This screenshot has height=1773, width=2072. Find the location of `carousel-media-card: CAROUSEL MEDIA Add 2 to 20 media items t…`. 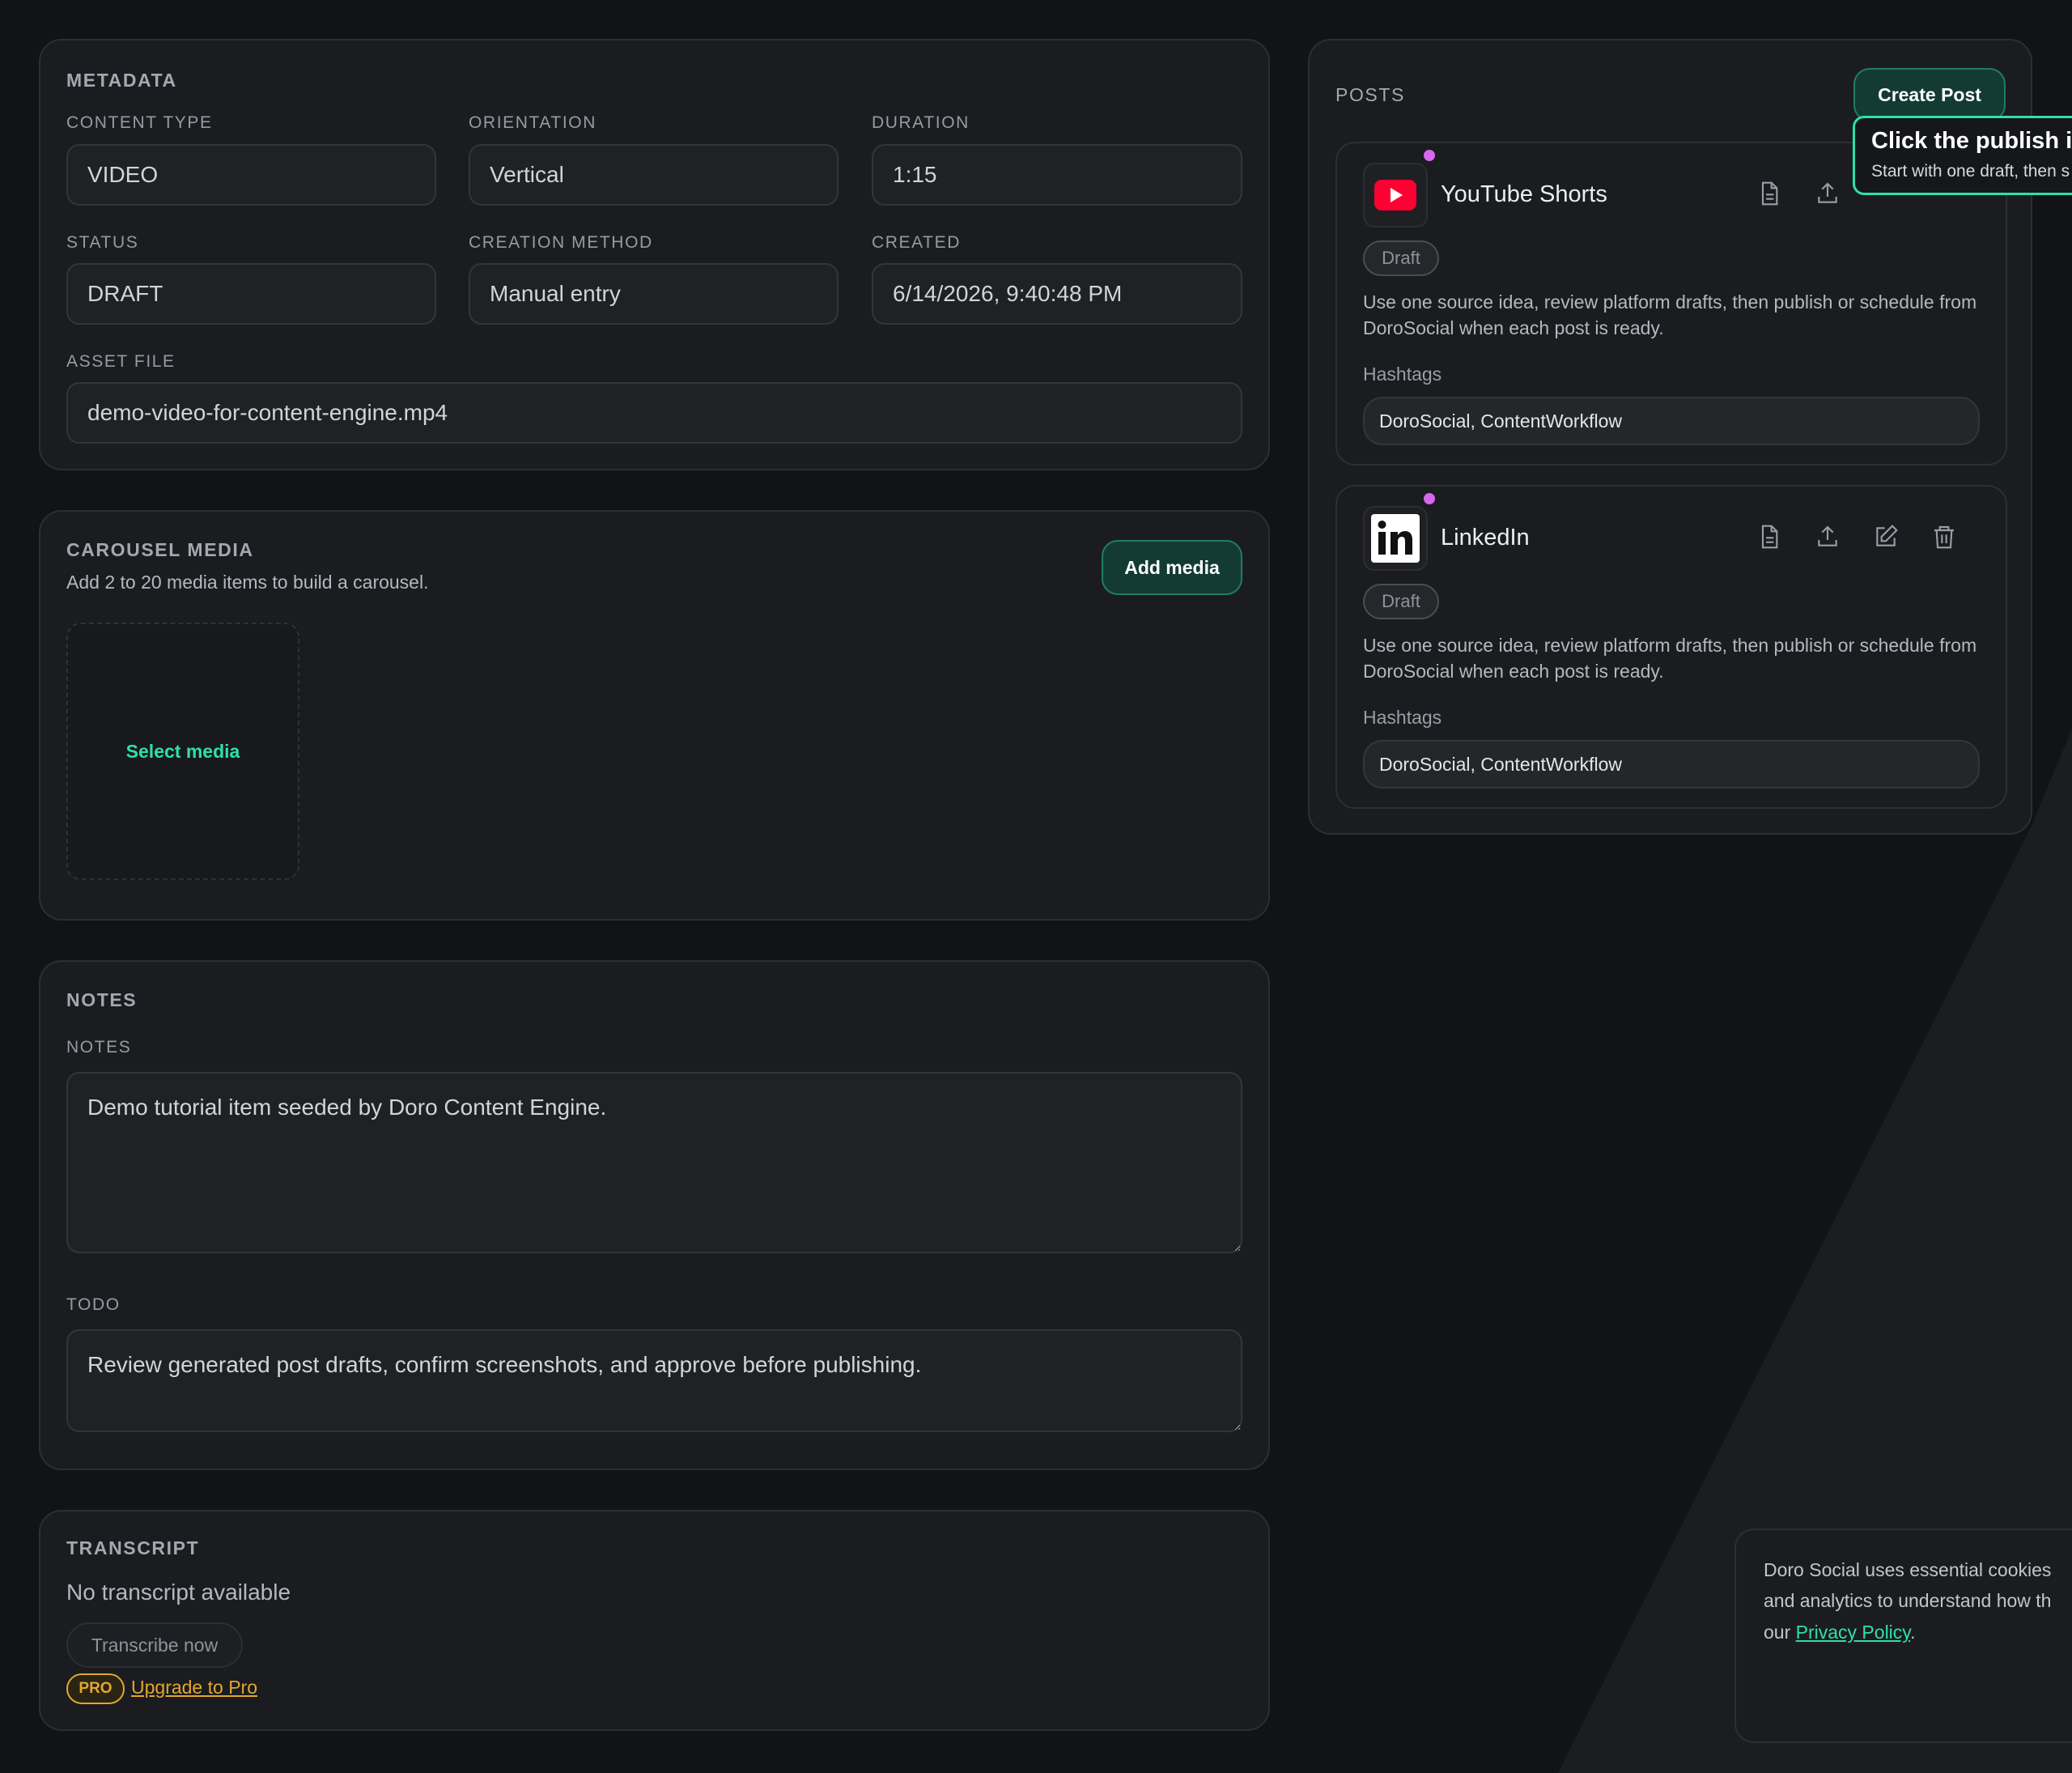

carousel-media-card: CAROUSEL MEDIA Add 2 to 20 media items t… is located at coordinates (654, 715).